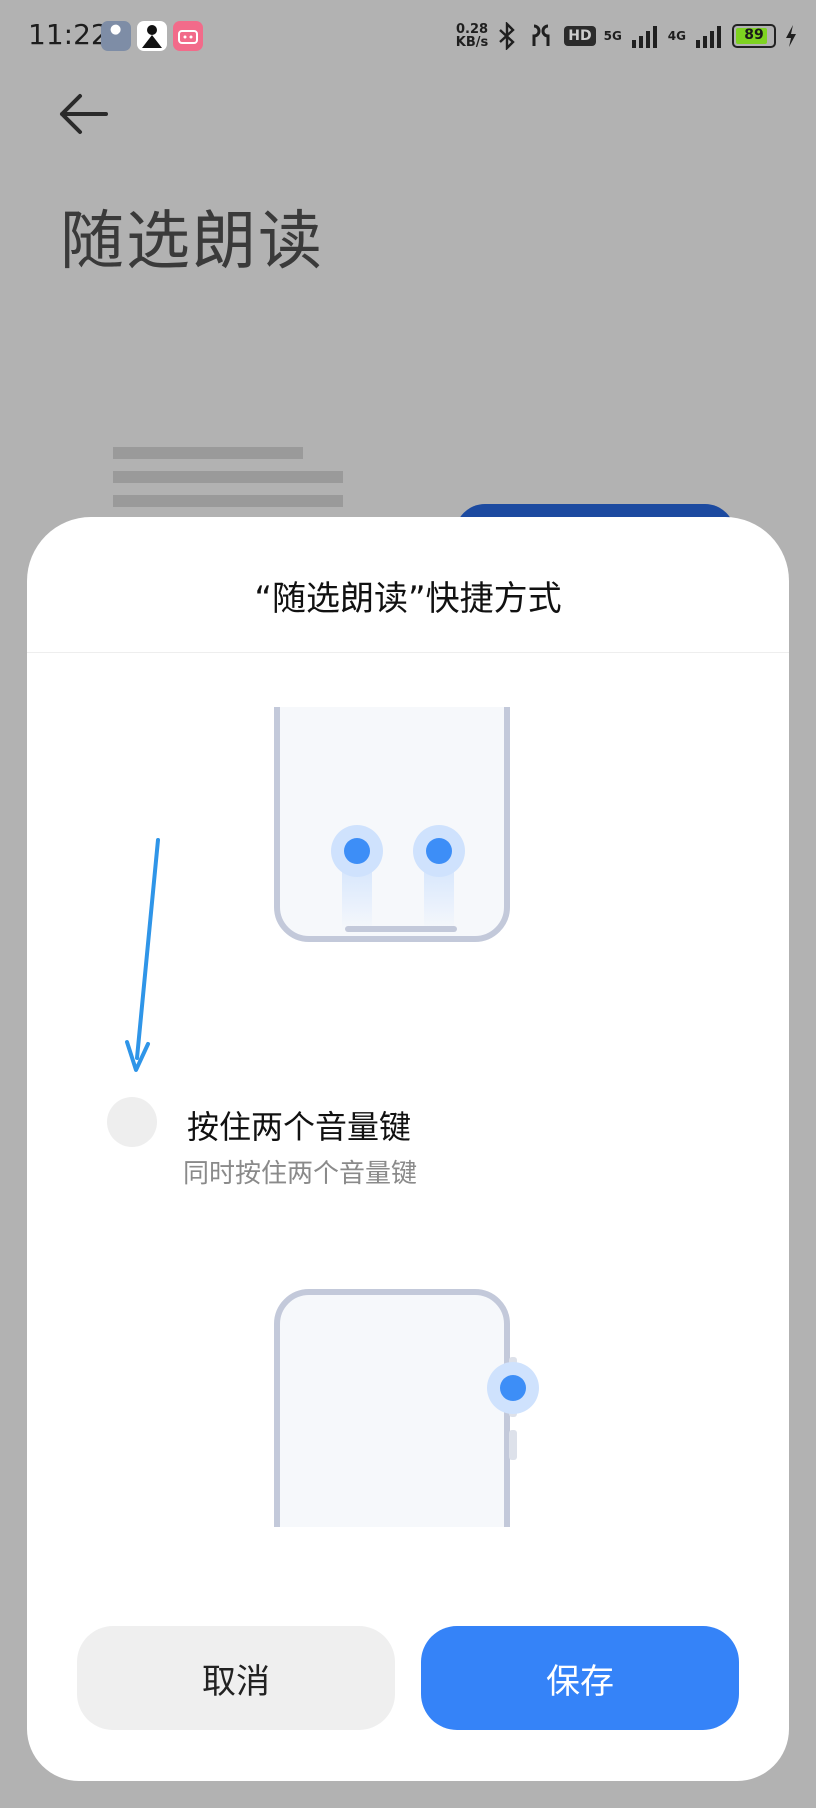 This screenshot has width=816, height=1808. I want to click on status-bar: 11:22 0.28 KB/s HD 5G 4G 89, so click(408, 37).